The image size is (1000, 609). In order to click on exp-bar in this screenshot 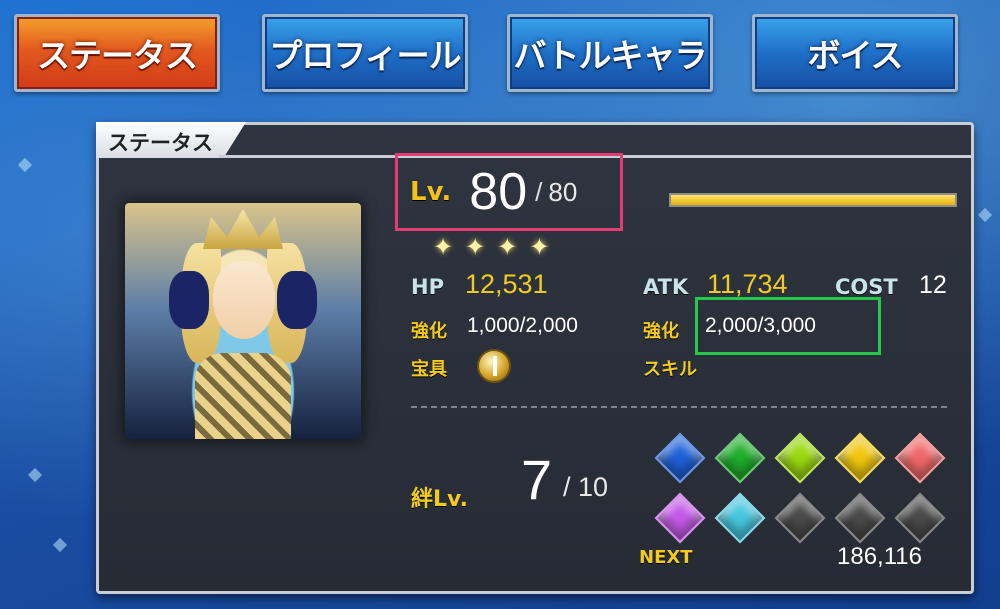, I will do `click(813, 200)`.